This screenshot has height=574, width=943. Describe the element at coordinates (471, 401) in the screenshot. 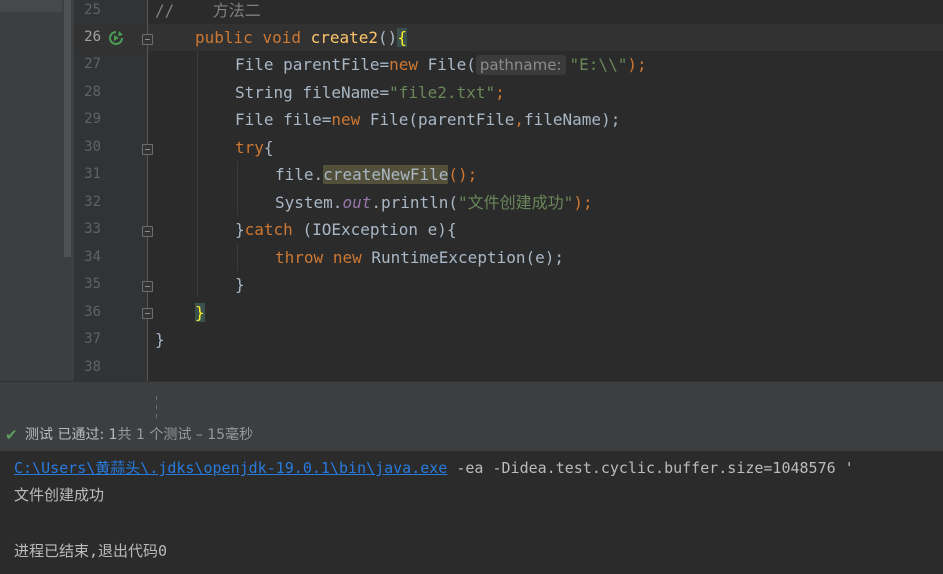

I see `run-tool-window-toolbar` at that location.